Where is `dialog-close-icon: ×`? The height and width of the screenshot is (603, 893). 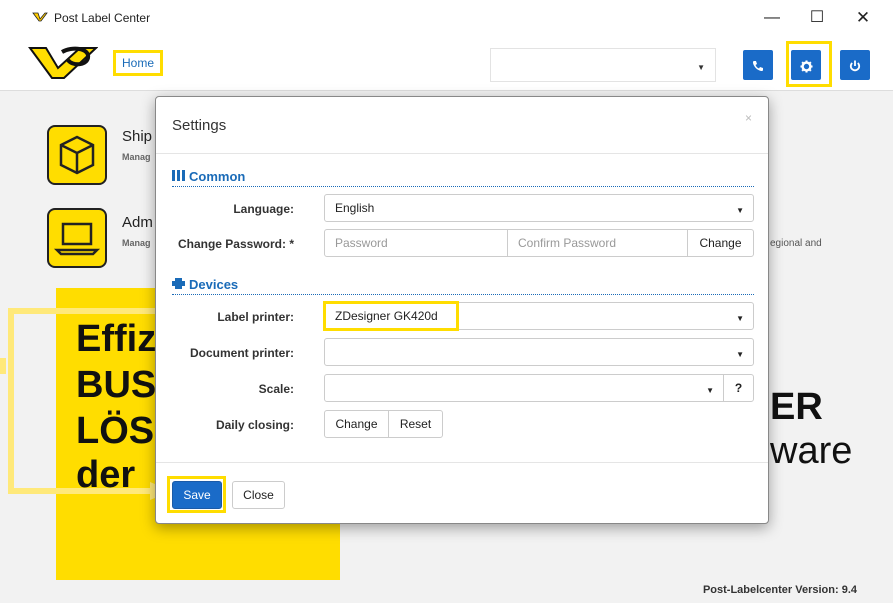
dialog-close-icon: × is located at coordinates (748, 118).